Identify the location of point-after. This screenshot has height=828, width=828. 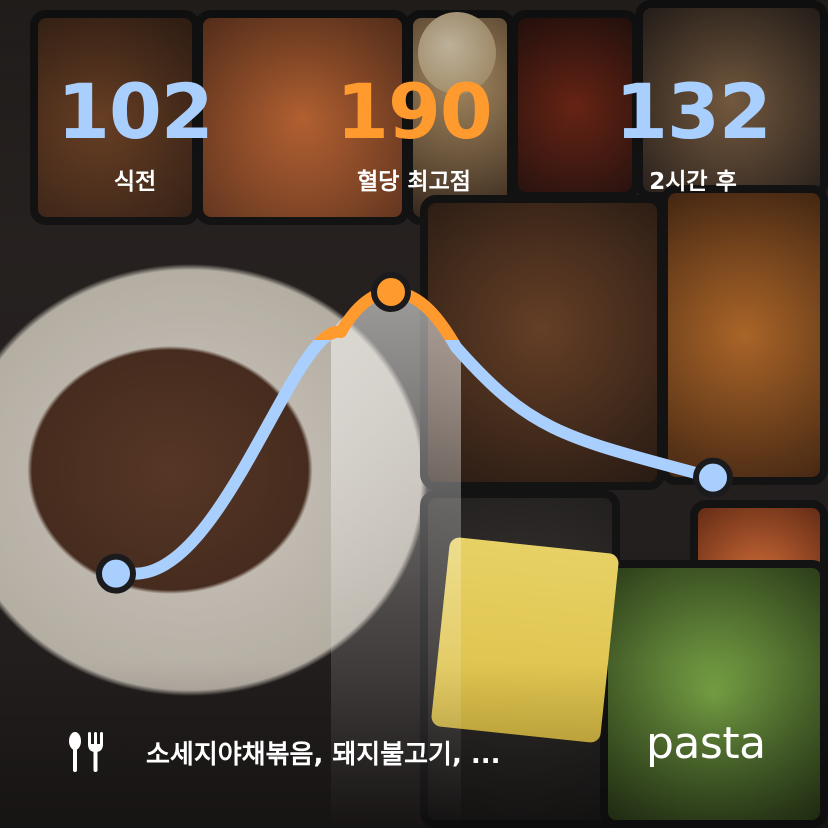
(713, 477).